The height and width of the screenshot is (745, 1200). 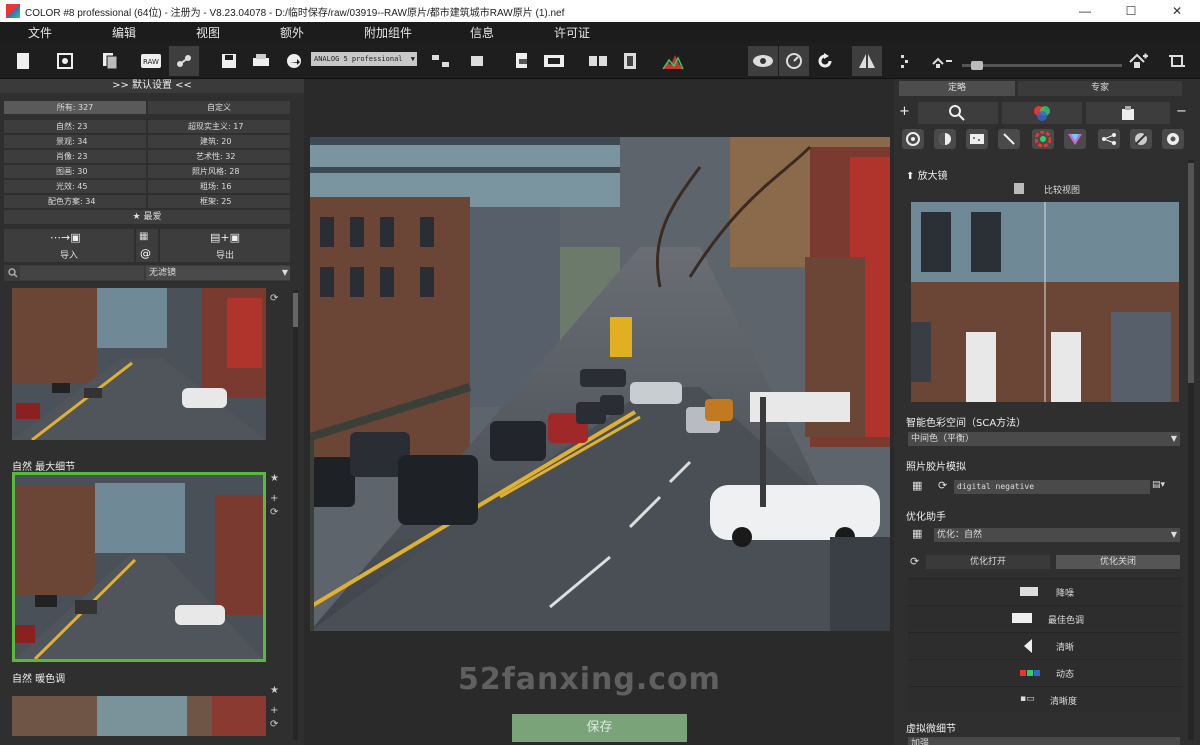 What do you see at coordinates (1075, 139) in the screenshot?
I see `gradient-triangle-icon` at bounding box center [1075, 139].